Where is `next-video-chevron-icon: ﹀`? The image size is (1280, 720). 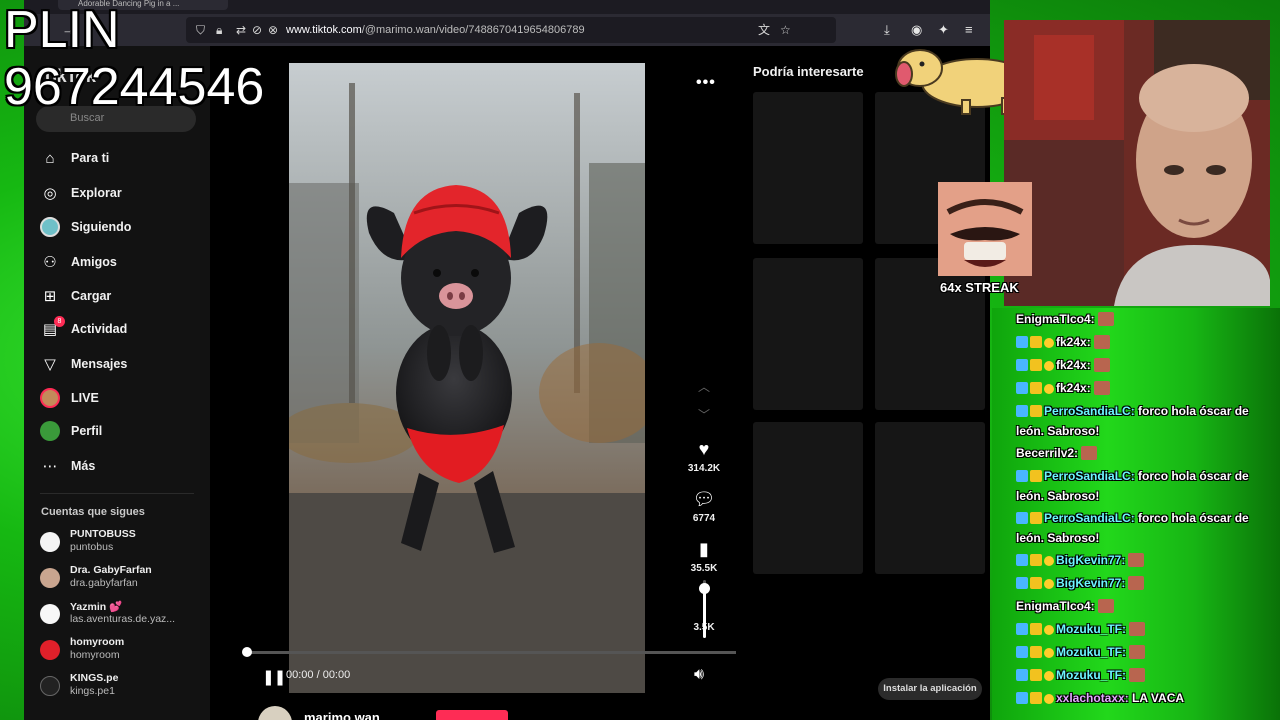
next-video-chevron-icon: ﹀ is located at coordinates (704, 414).